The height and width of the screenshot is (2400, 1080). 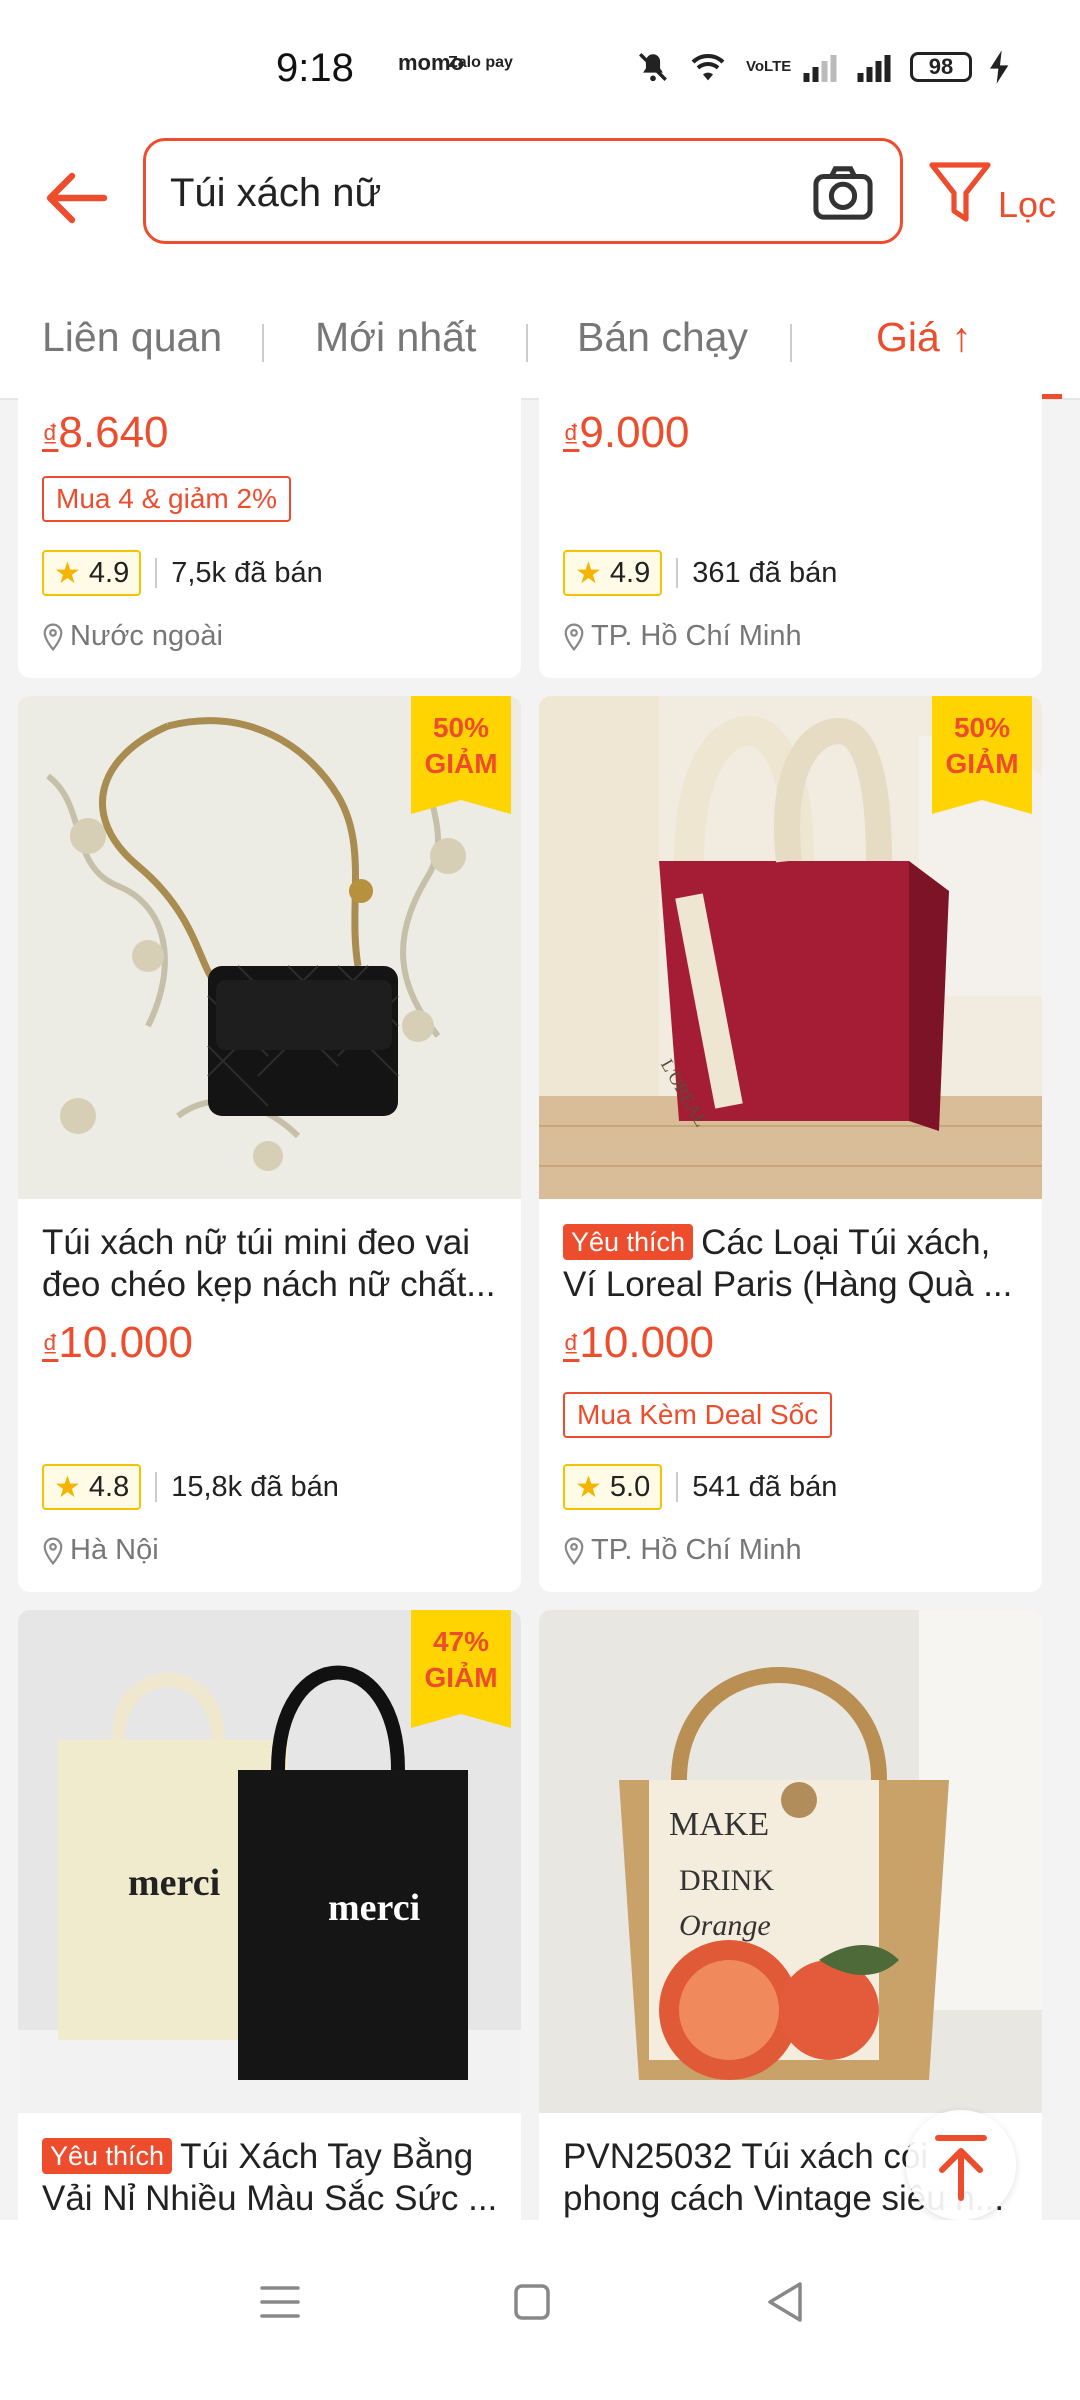 I want to click on zalopay-icon: Zalo pay, so click(x=480, y=62).